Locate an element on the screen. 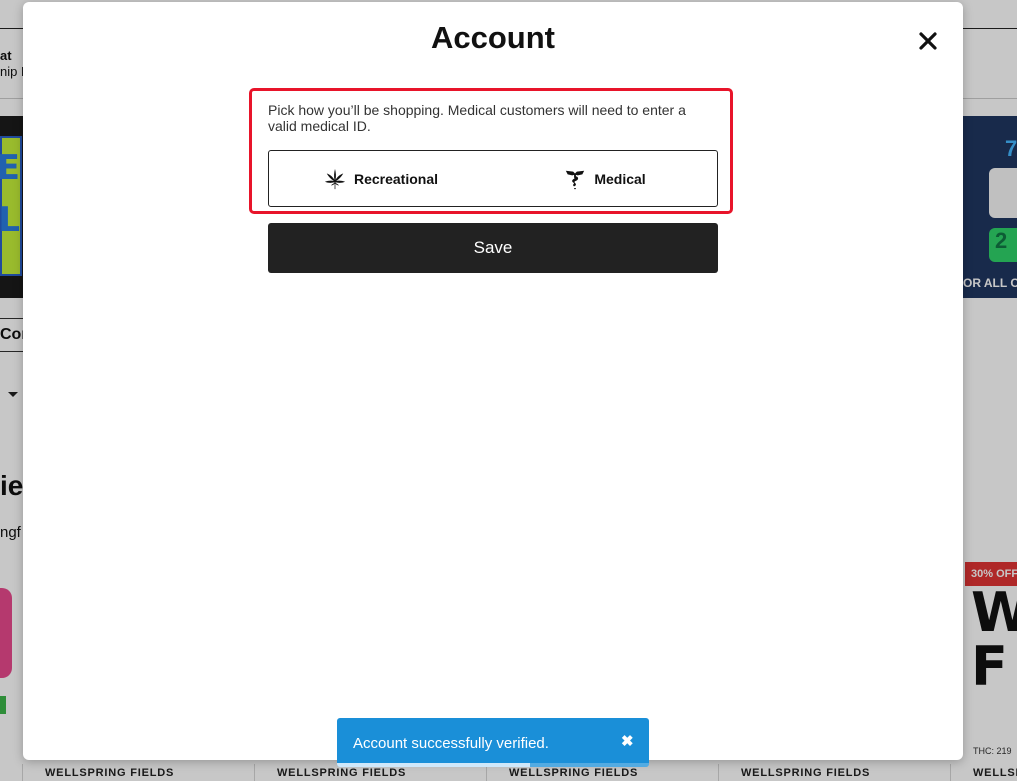 The width and height of the screenshot is (1017, 781). close-button is located at coordinates (928, 41).